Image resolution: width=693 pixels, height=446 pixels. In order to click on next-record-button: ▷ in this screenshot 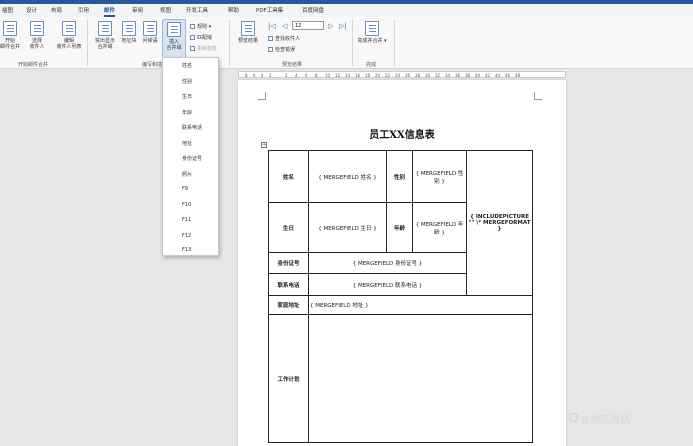, I will do `click(330, 26)`.